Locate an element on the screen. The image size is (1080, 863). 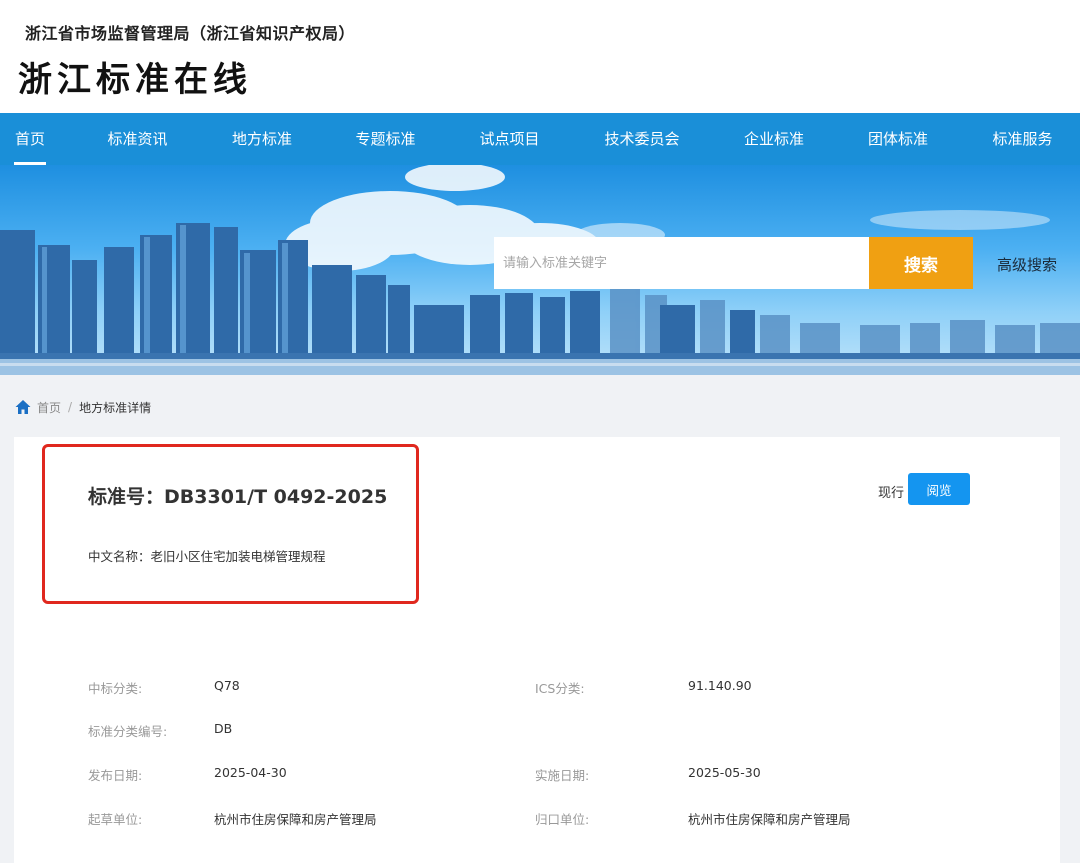
nav-item-tech-committee: 技术委员会 is located at coordinates (642, 139).